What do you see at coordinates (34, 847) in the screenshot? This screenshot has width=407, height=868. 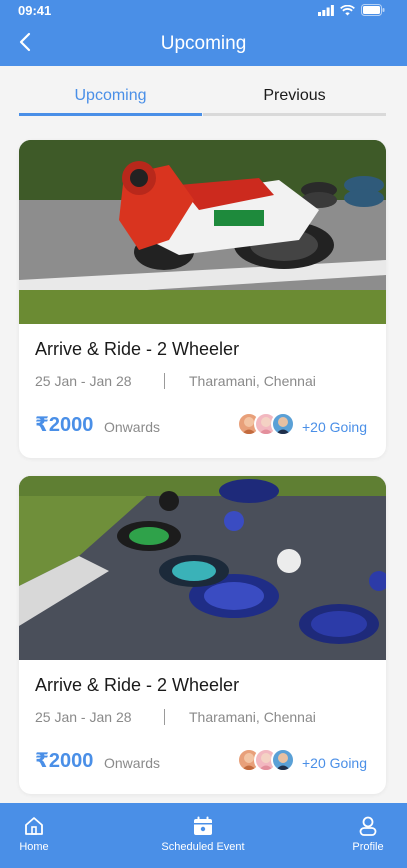 I see `nav-home-label: Home` at bounding box center [34, 847].